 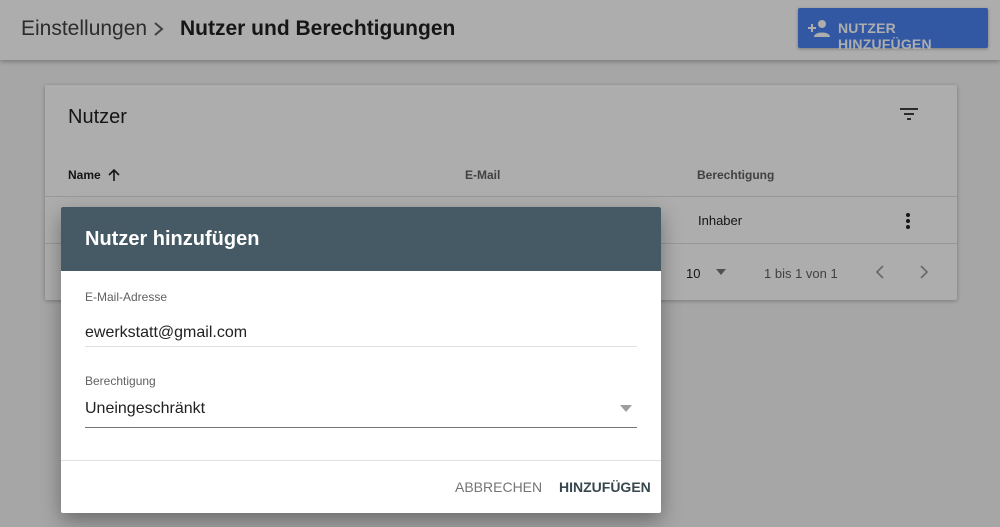 I want to click on cancel-button: ABBRECHEN, so click(x=498, y=487).